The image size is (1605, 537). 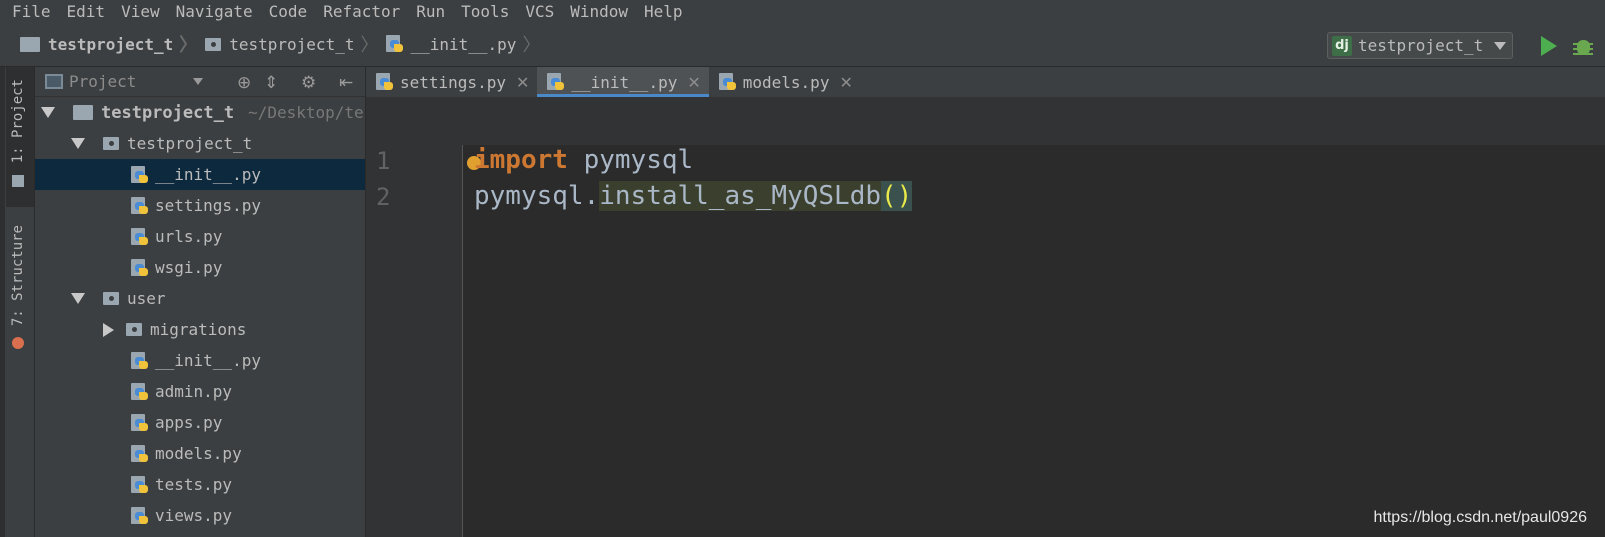 What do you see at coordinates (539, 11) in the screenshot?
I see `menu-vcs: VCS` at bounding box center [539, 11].